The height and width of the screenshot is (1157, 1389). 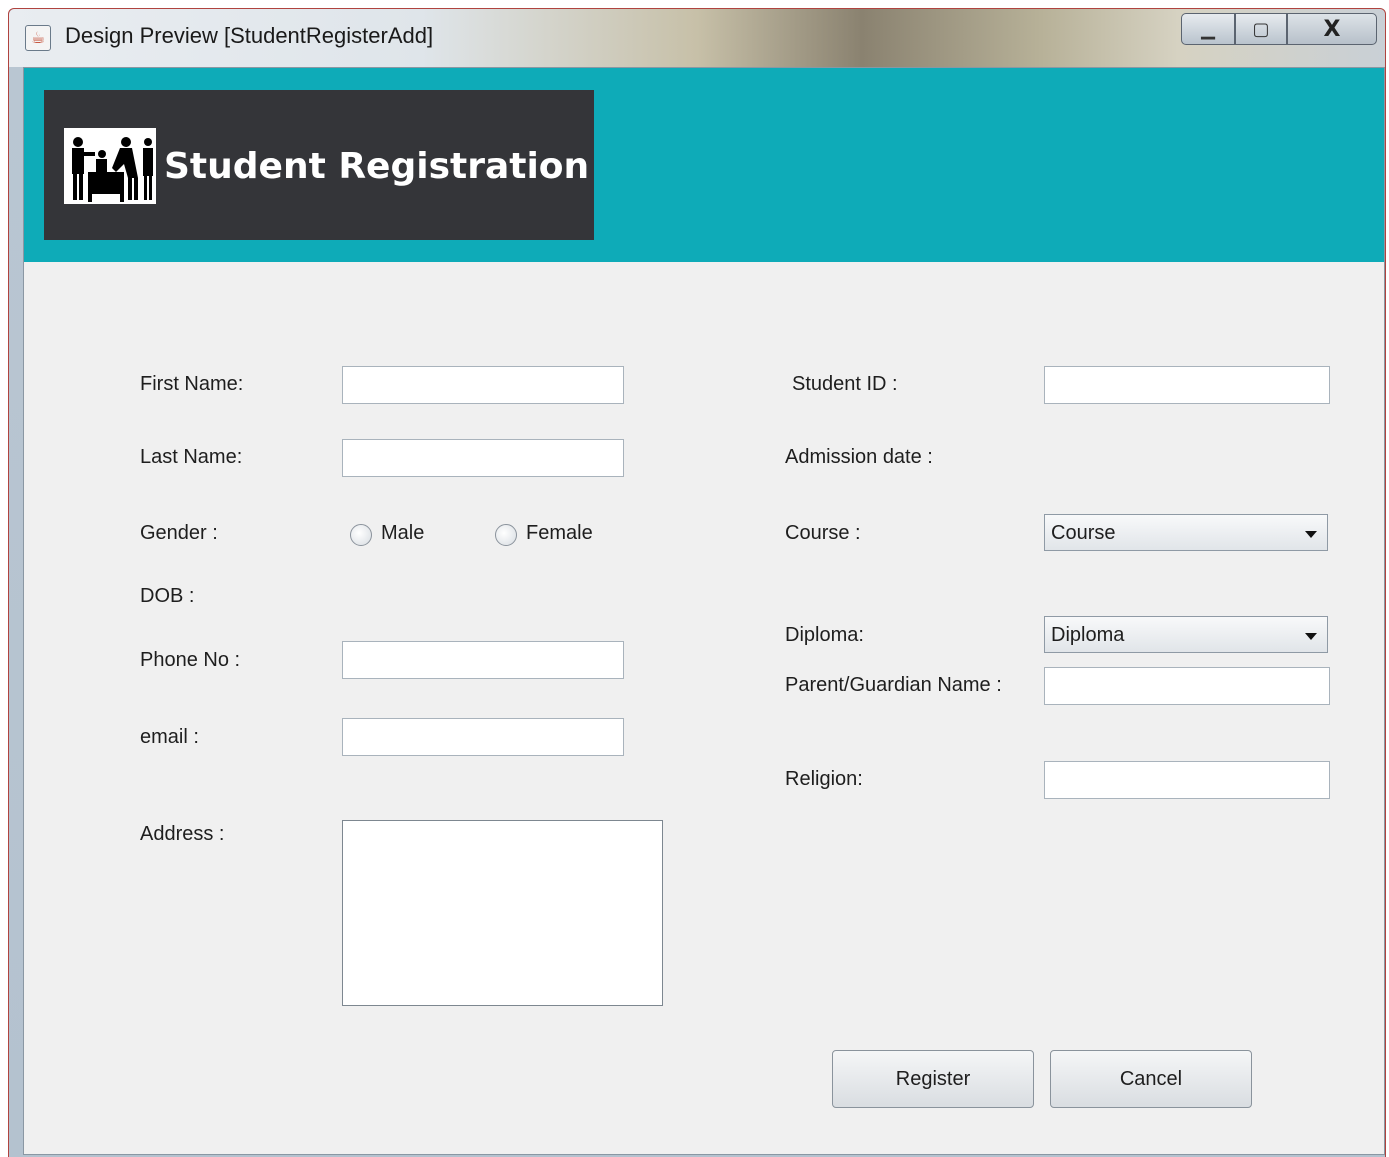 I want to click on maximize-icon: ▢, so click(x=1261, y=29).